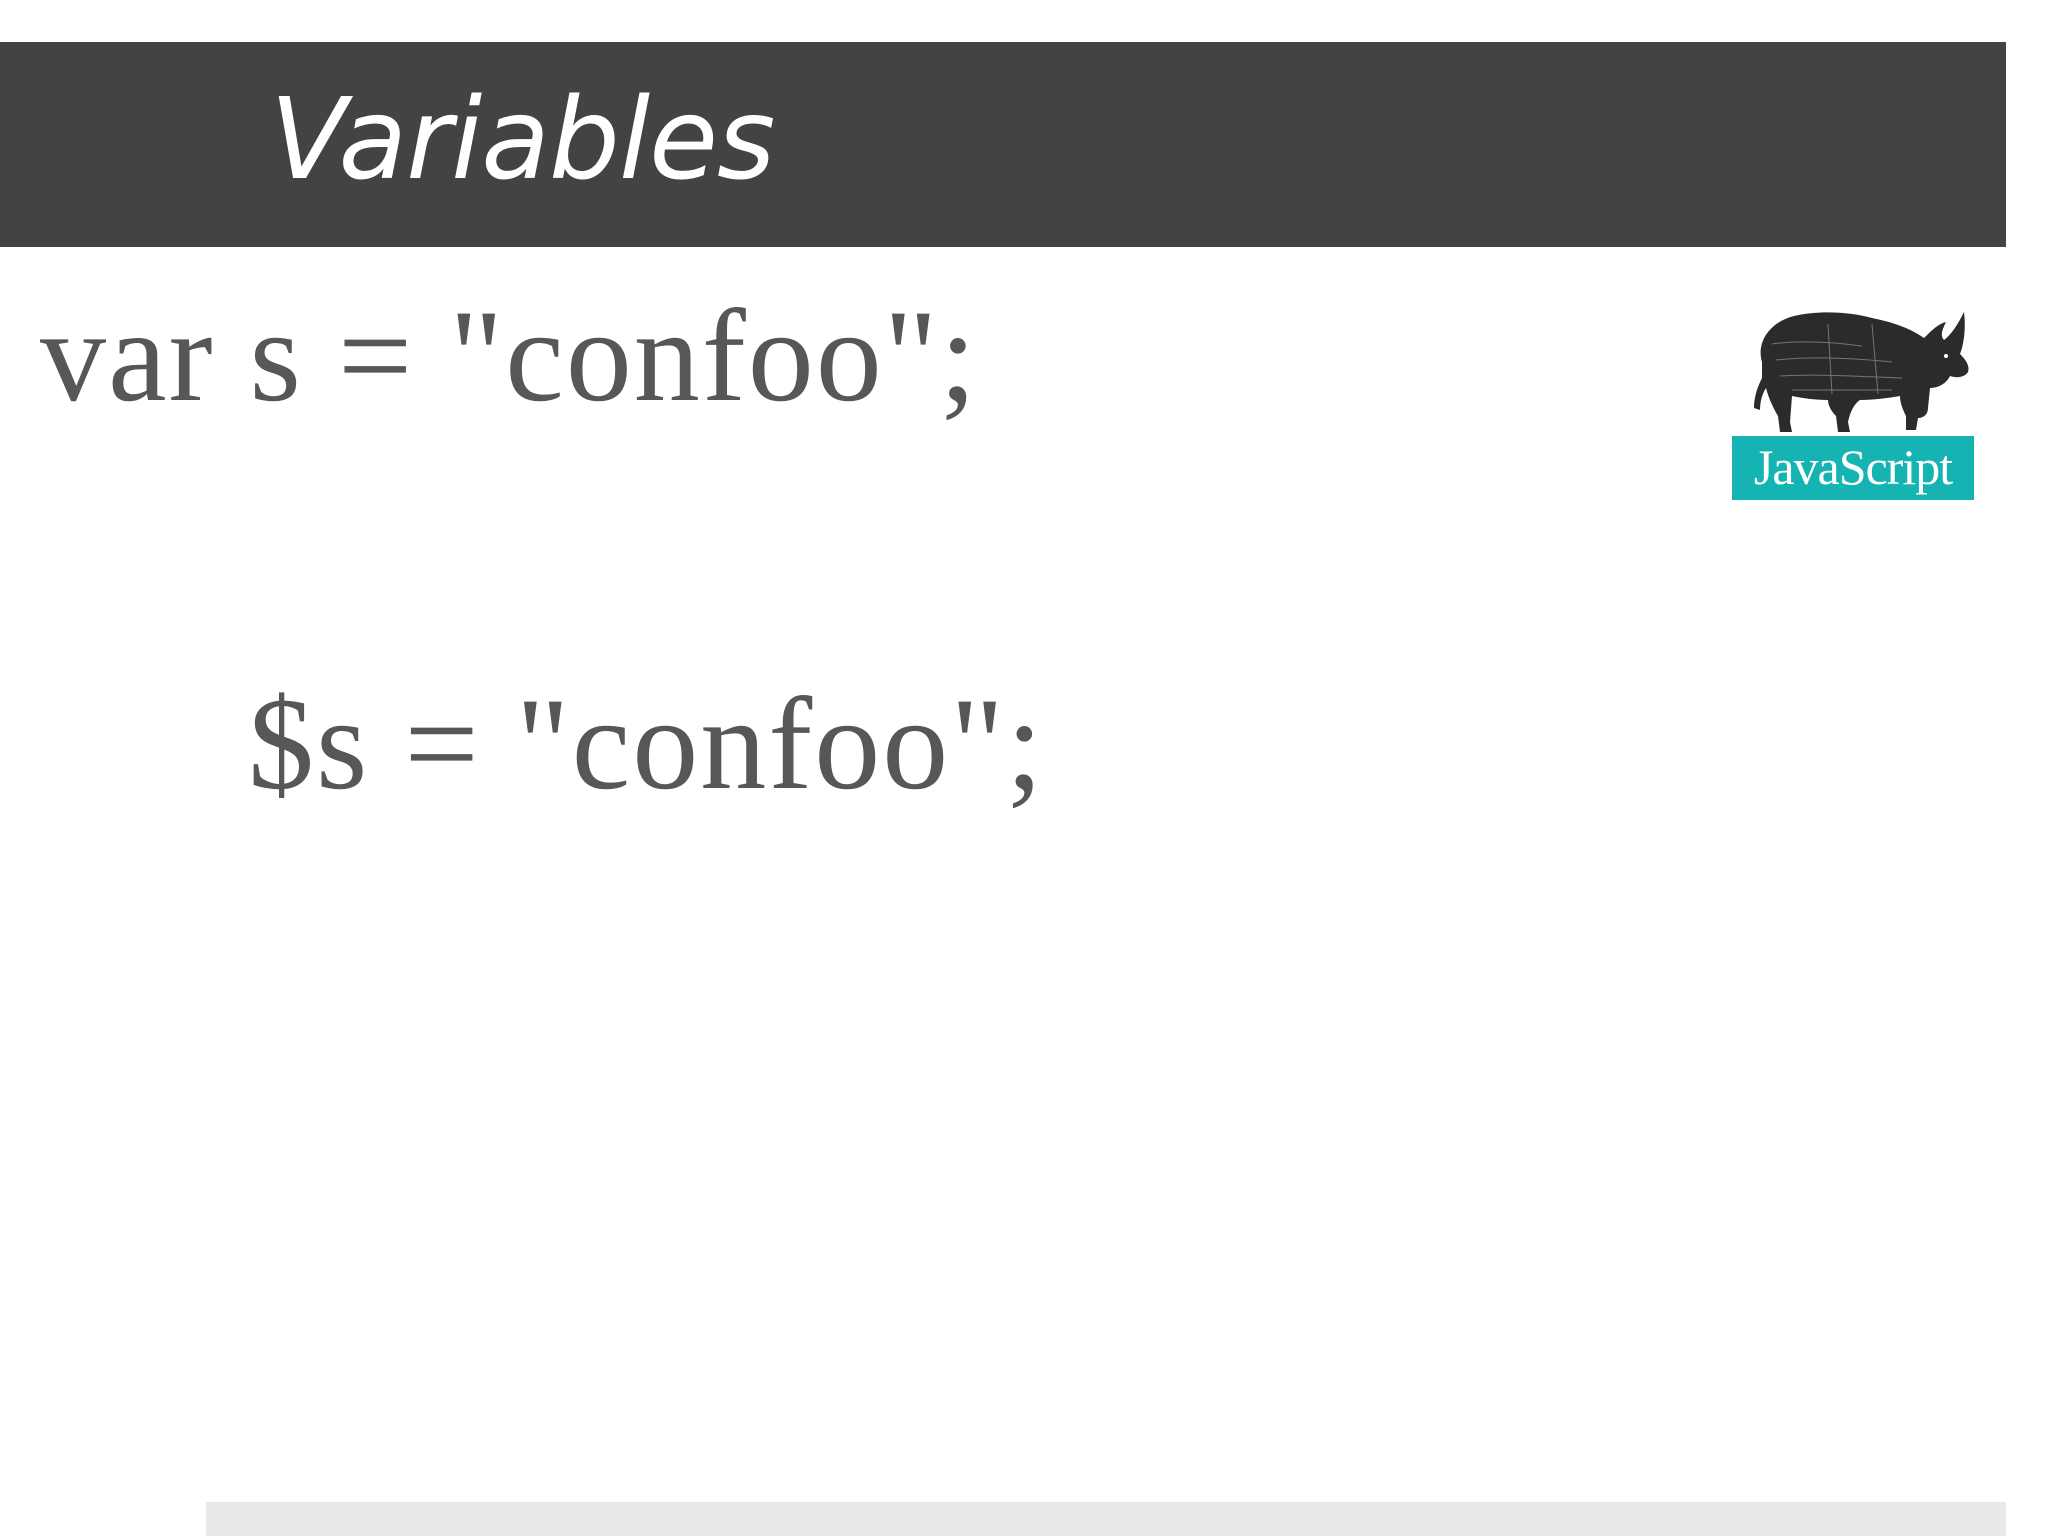  Describe the element at coordinates (509, 355) in the screenshot. I see `javascript-code-line: var s = "confoo";` at that location.